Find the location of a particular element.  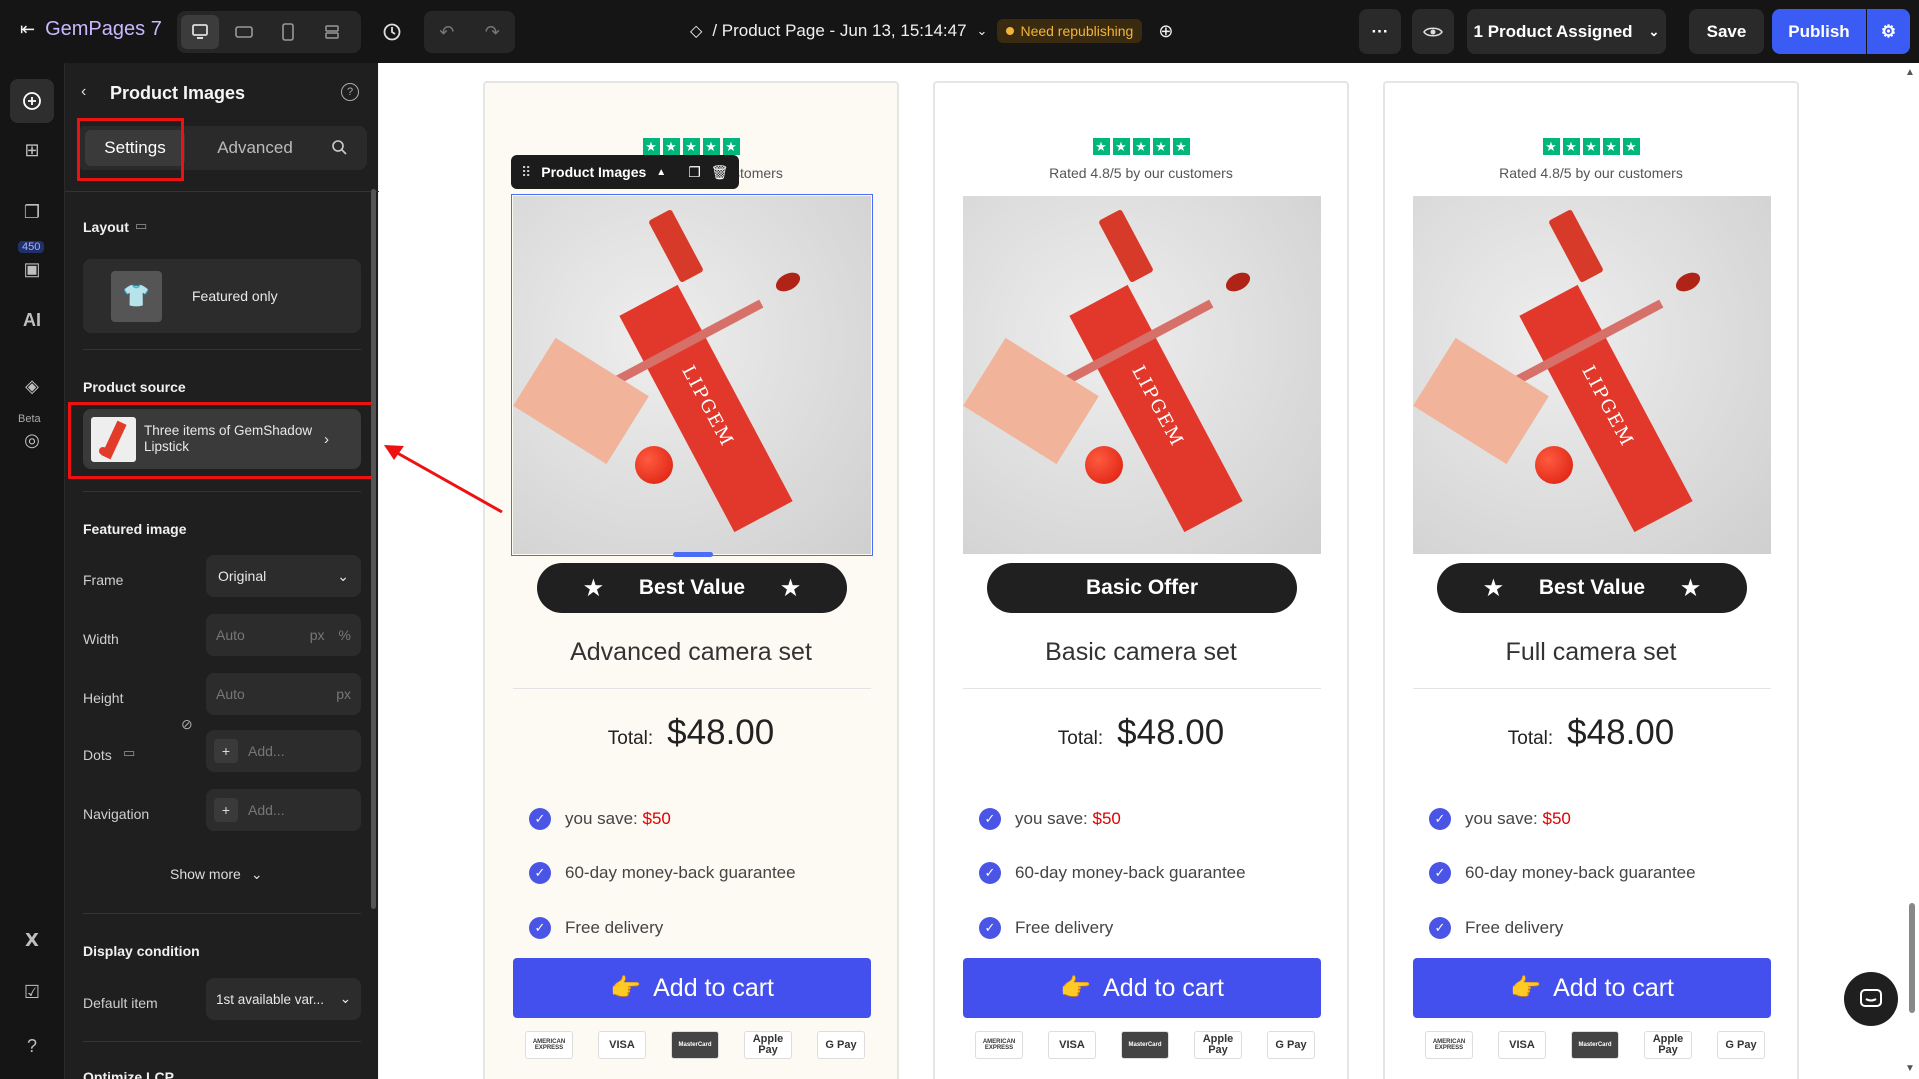

desktop-icon is located at coordinates (200, 32).